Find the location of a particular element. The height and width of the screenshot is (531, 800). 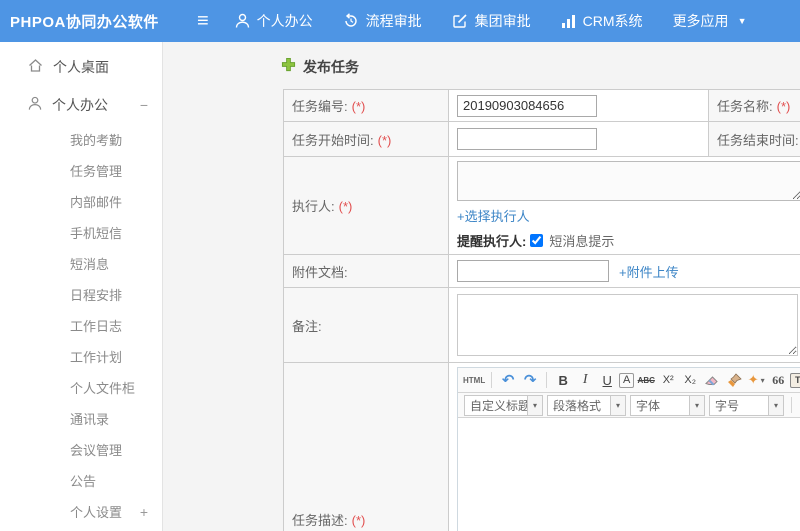

sidebar-item-label: 公告 is located at coordinates (83, 481).